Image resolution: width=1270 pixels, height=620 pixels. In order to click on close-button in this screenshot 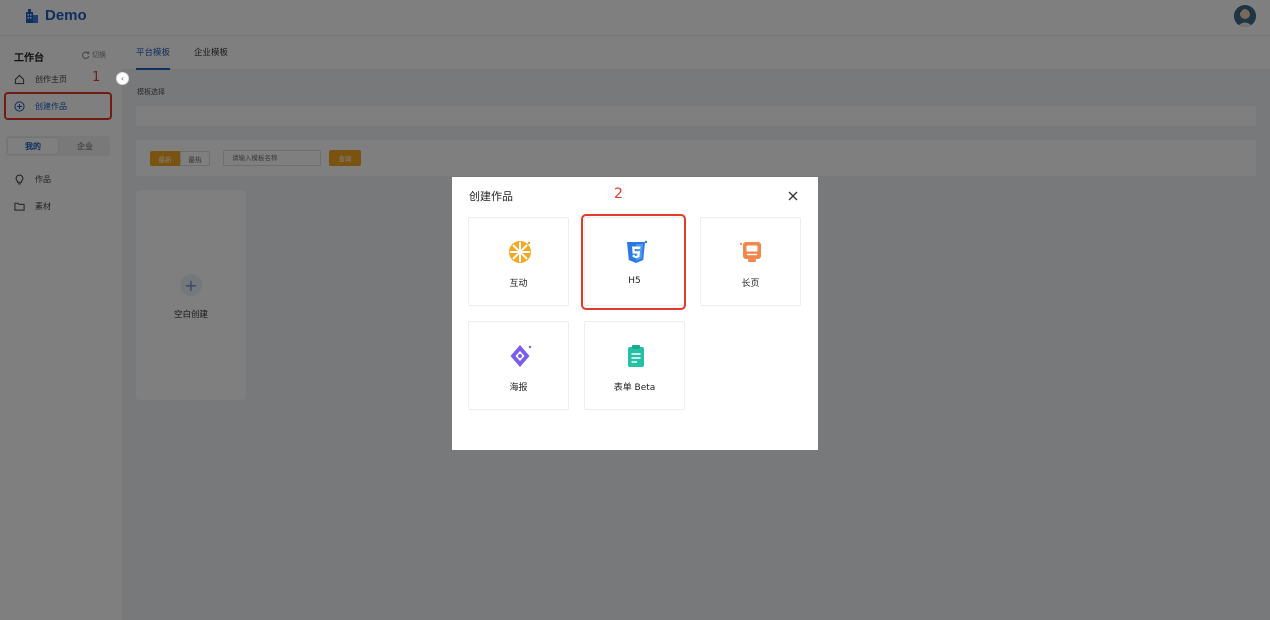, I will do `click(793, 195)`.